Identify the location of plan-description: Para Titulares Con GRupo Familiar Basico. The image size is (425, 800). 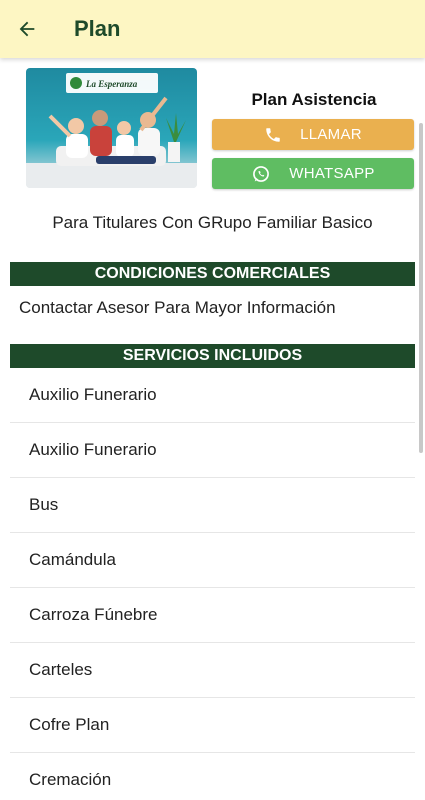
(212, 222).